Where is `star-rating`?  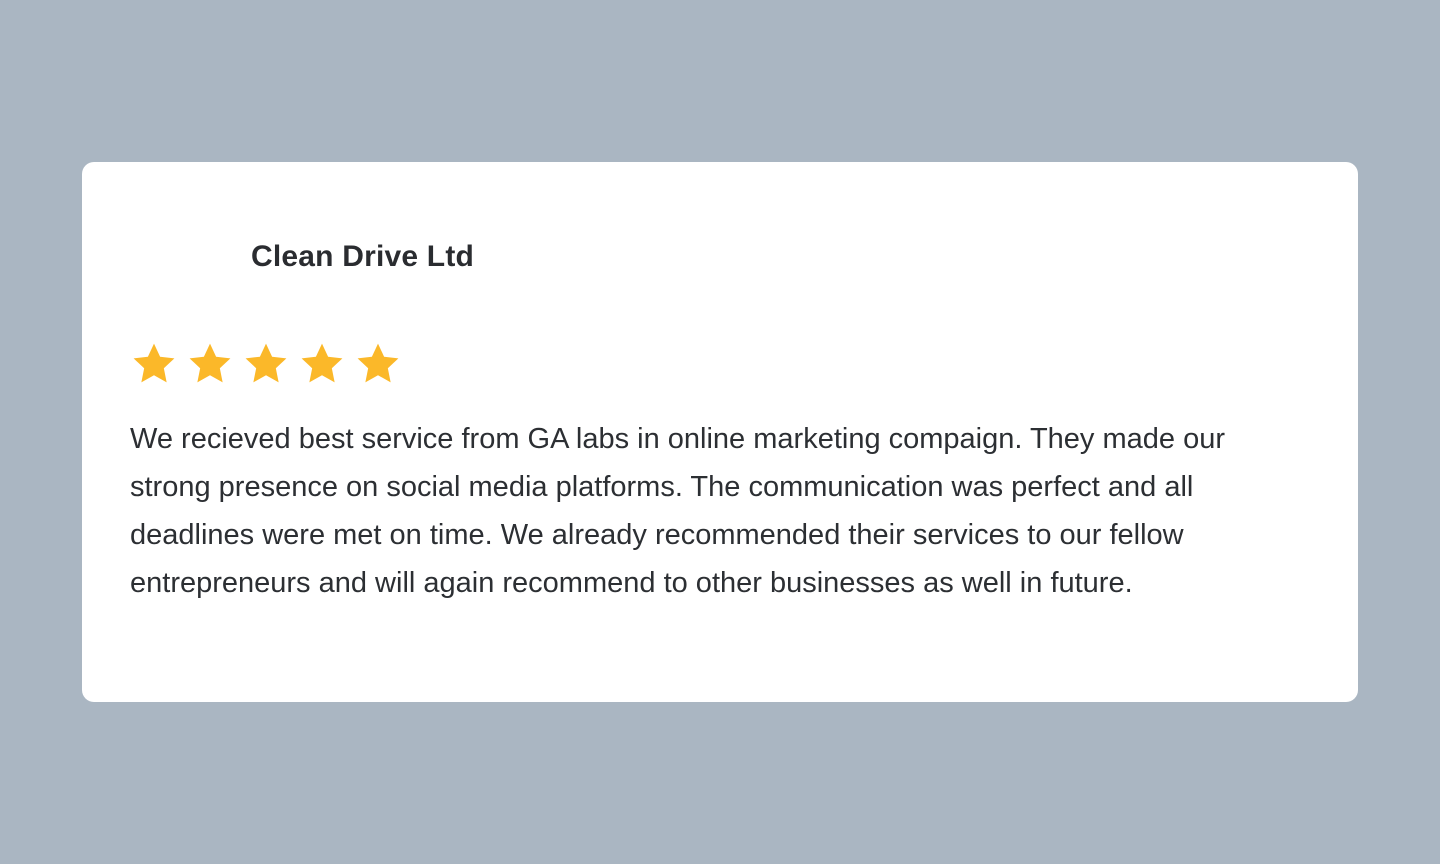
star-rating is located at coordinates (266, 364).